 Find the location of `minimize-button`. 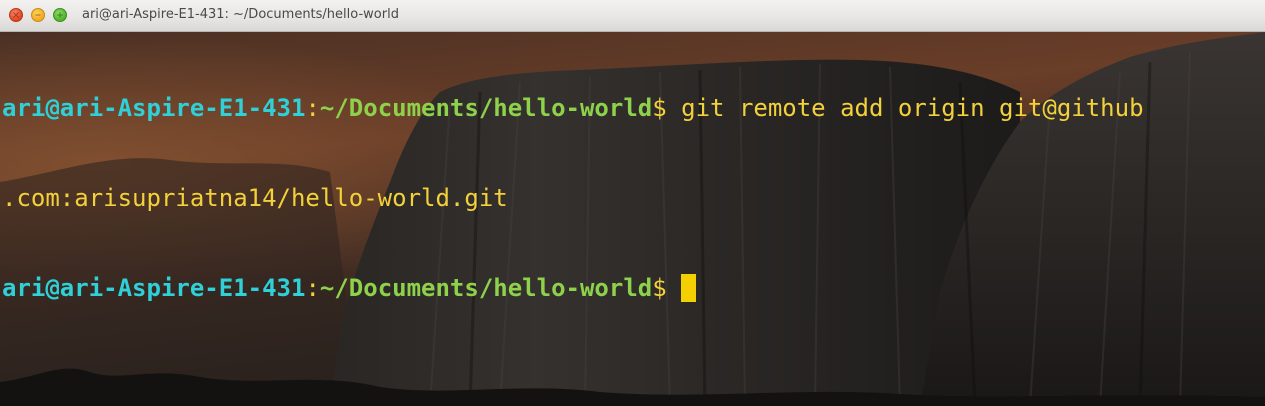

minimize-button is located at coordinates (38, 15).